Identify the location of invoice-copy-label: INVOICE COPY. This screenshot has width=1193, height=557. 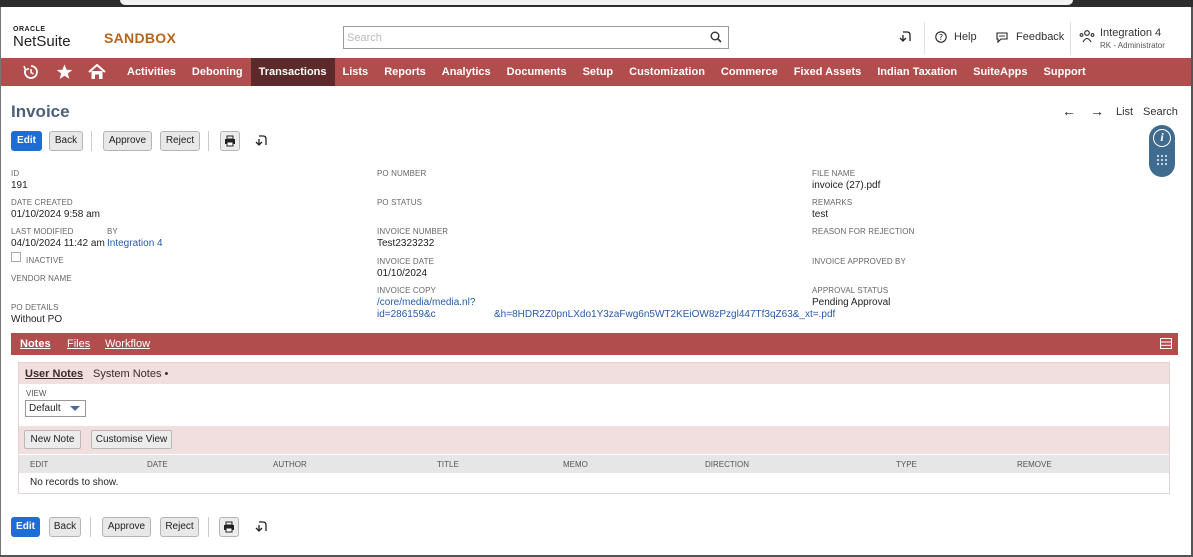
(406, 290).